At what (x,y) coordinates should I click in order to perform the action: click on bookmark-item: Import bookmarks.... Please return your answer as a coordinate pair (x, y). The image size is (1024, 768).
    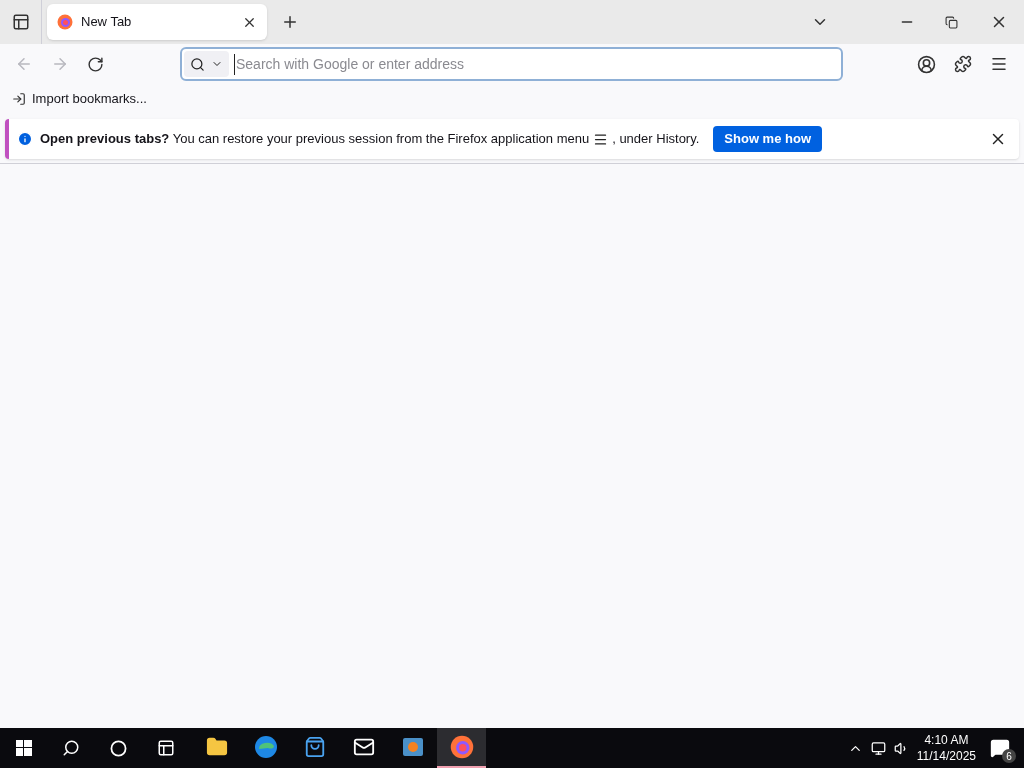
    Looking at the image, I should click on (79, 99).